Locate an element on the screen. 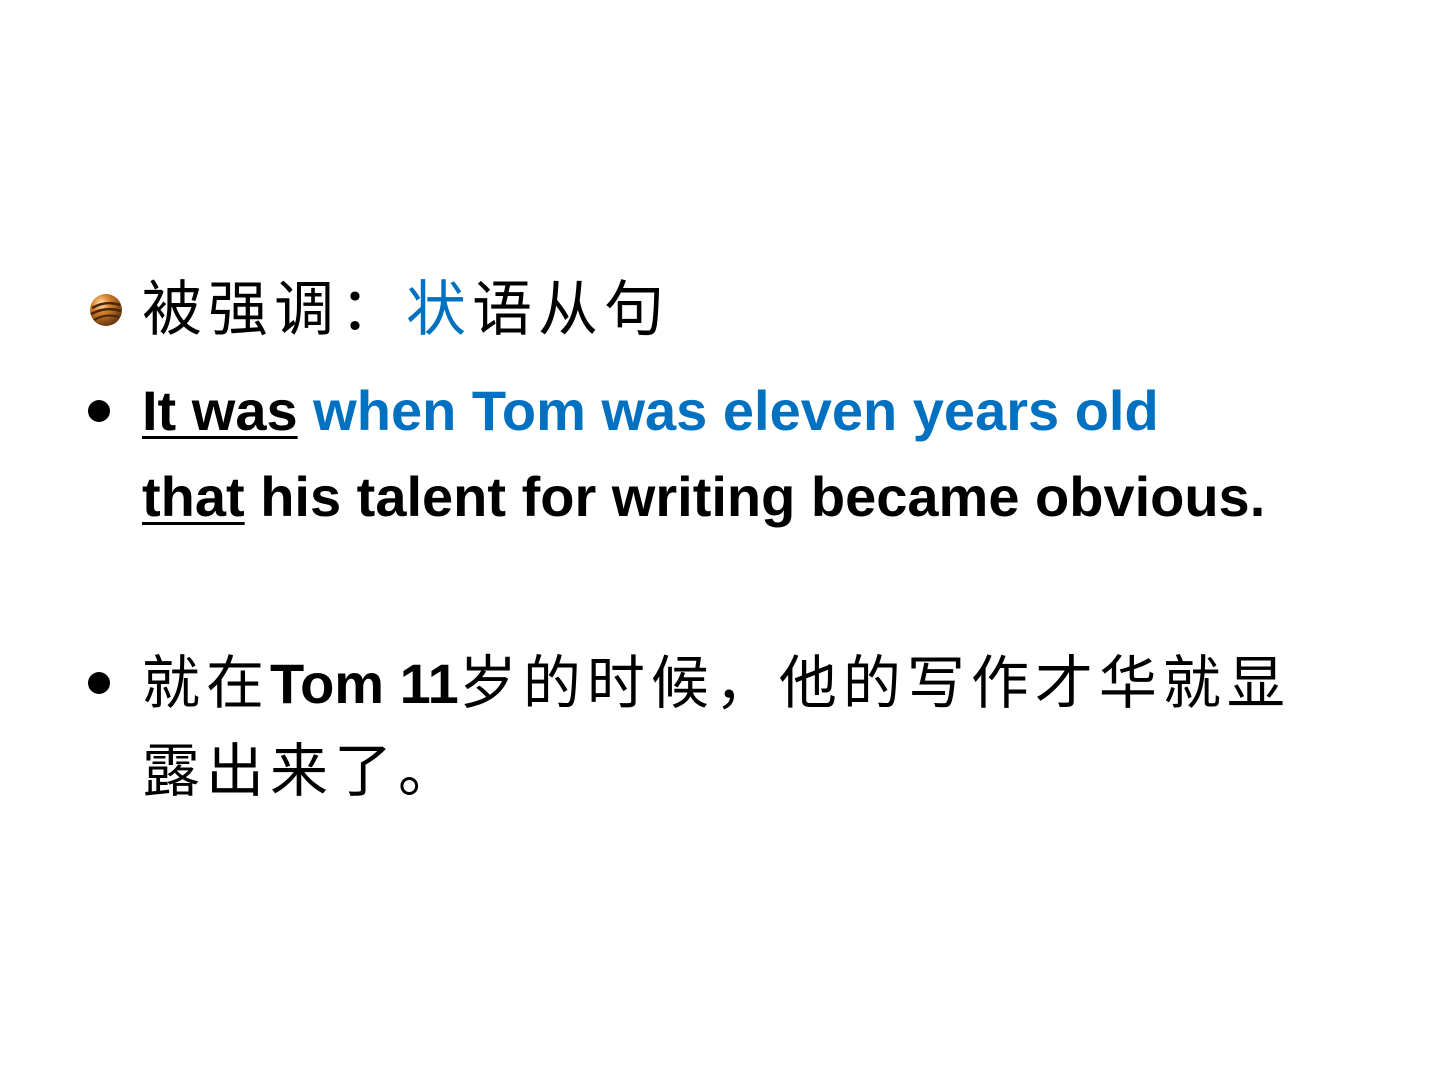 This screenshot has width=1440, height=1080. emphasis-label: 被强调： is located at coordinates (274, 310).